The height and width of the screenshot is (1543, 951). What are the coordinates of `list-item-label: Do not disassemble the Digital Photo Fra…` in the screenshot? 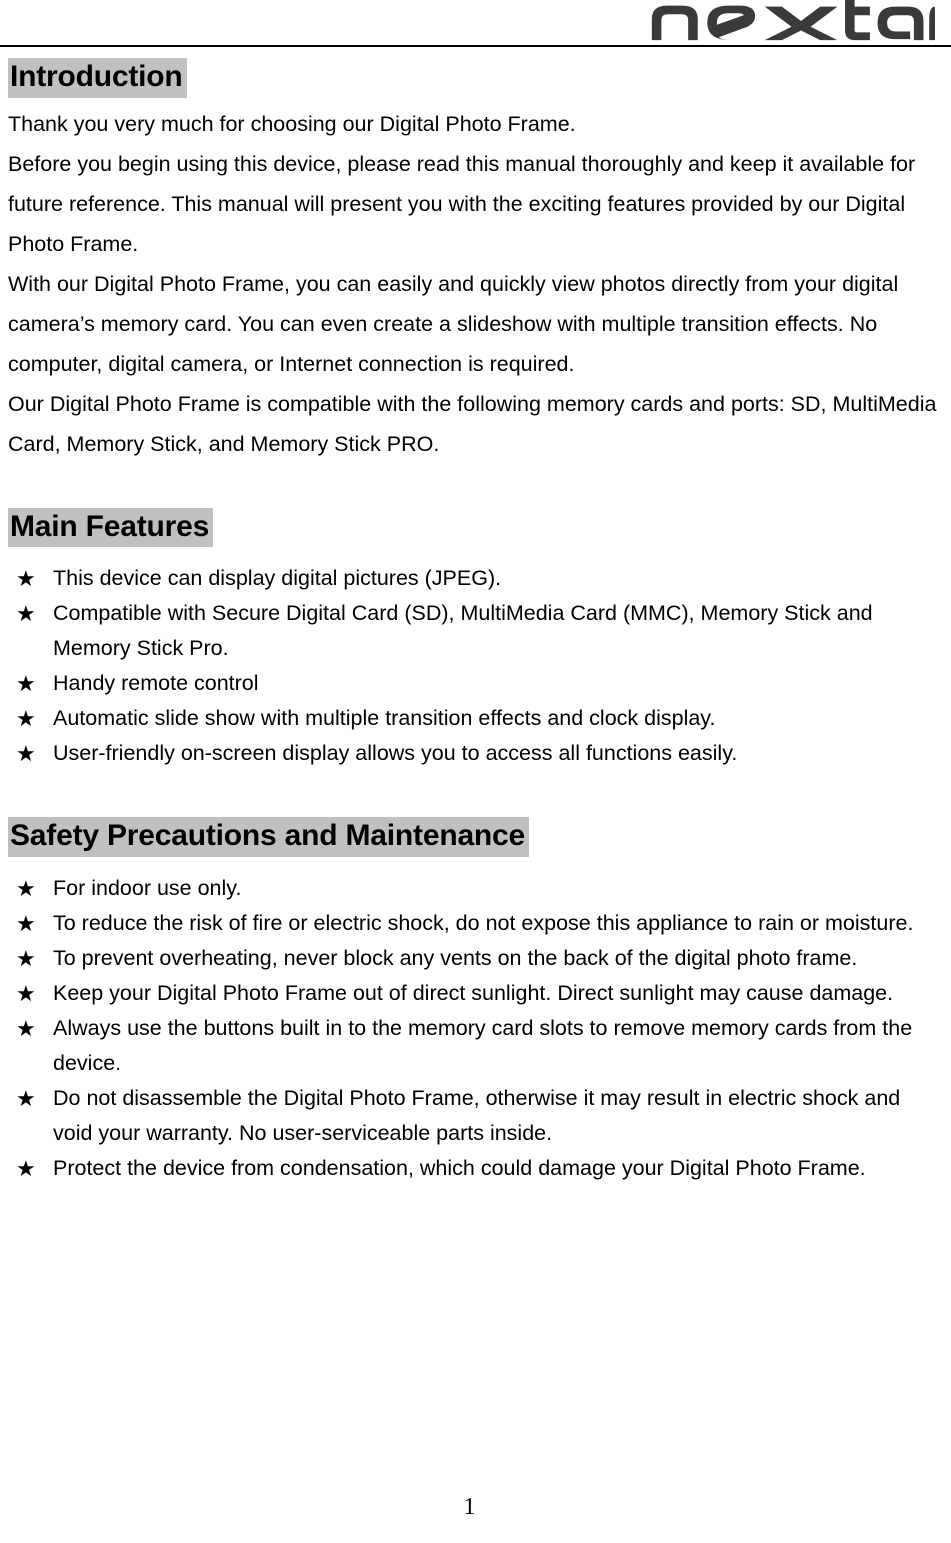 It's located at (477, 1115).